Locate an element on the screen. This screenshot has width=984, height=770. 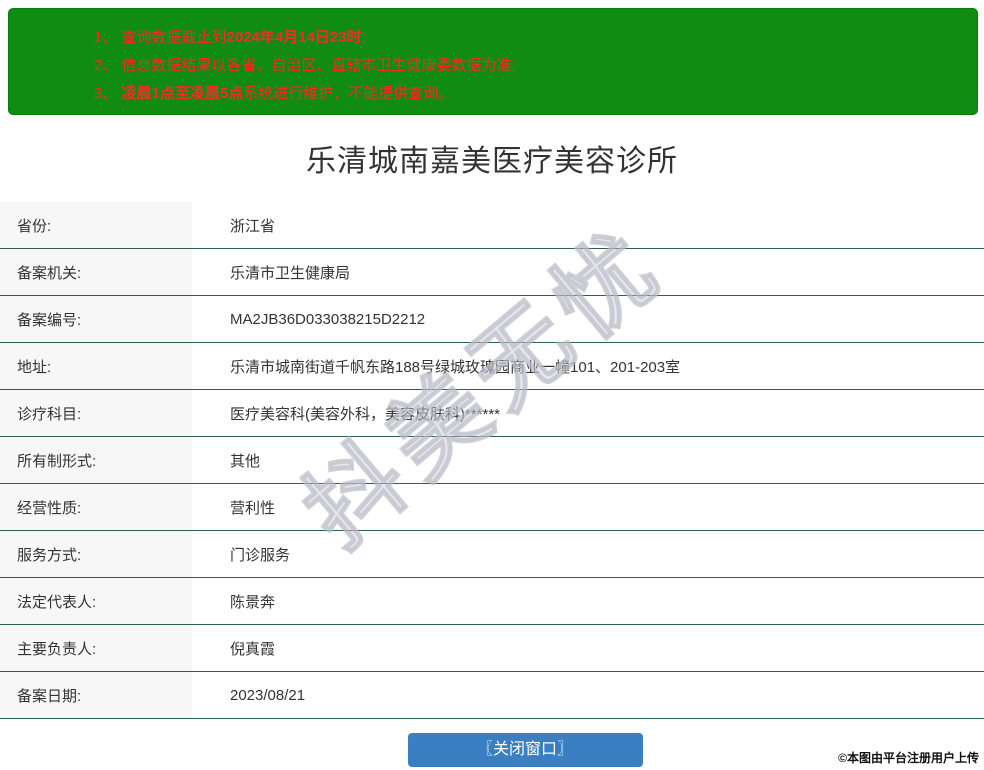
row-label: 主要负责人: is located at coordinates (96, 648).